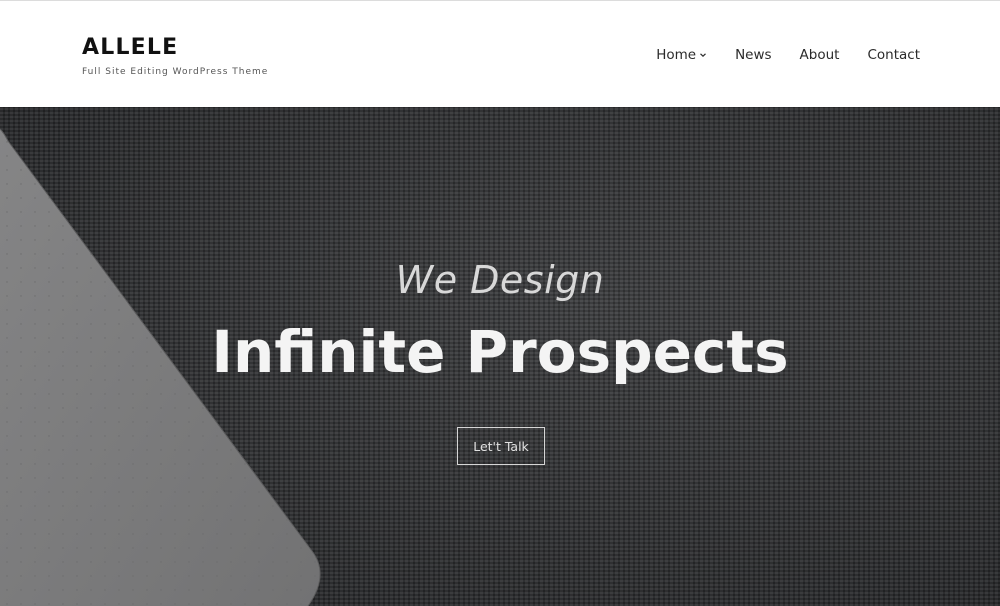 The height and width of the screenshot is (606, 1000). I want to click on hero-title: Infinite Prospects, so click(500, 352).